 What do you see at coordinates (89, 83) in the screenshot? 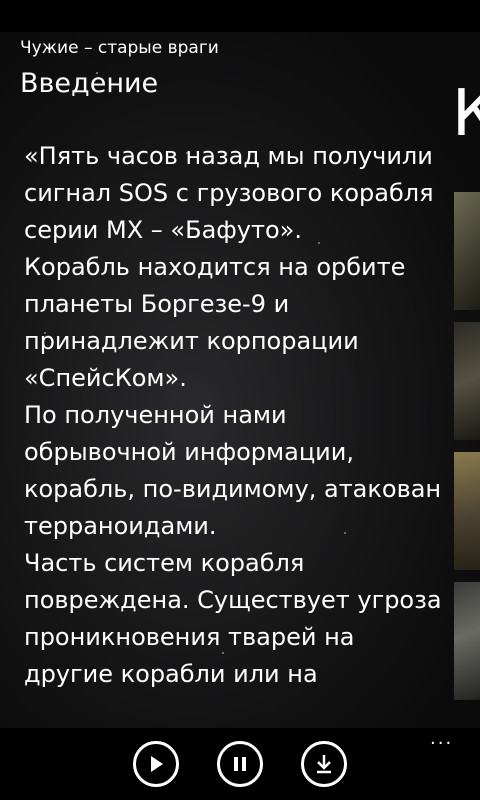
I see `page-title: Введение` at bounding box center [89, 83].